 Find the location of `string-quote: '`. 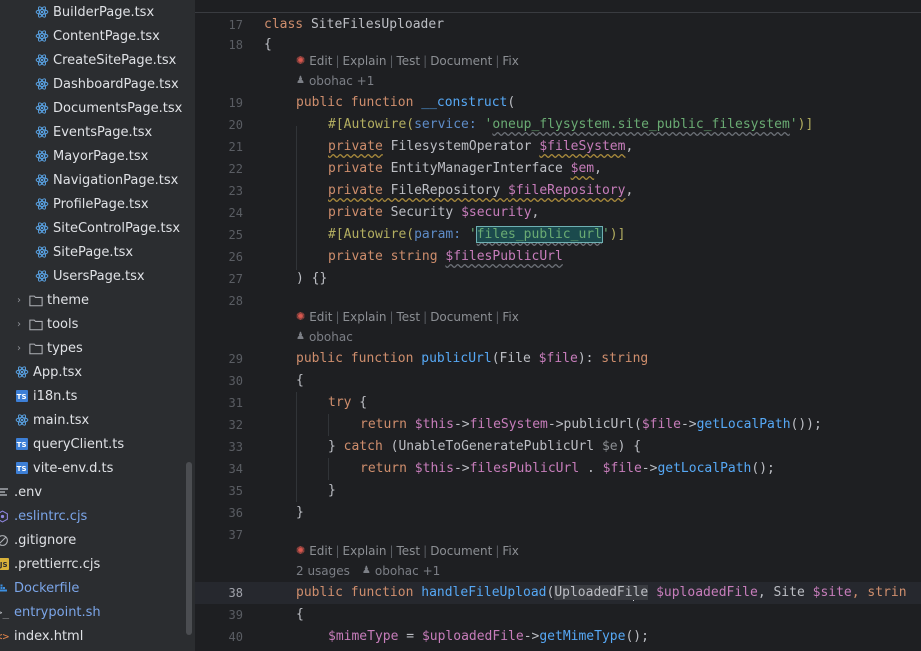

string-quote: ' is located at coordinates (793, 124).